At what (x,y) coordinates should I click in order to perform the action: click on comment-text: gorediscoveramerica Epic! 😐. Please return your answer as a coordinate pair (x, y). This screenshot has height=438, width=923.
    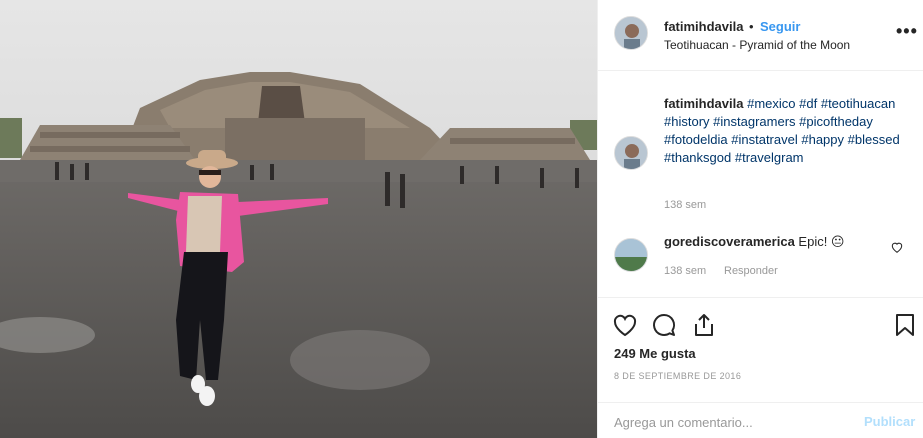
    Looking at the image, I should click on (754, 242).